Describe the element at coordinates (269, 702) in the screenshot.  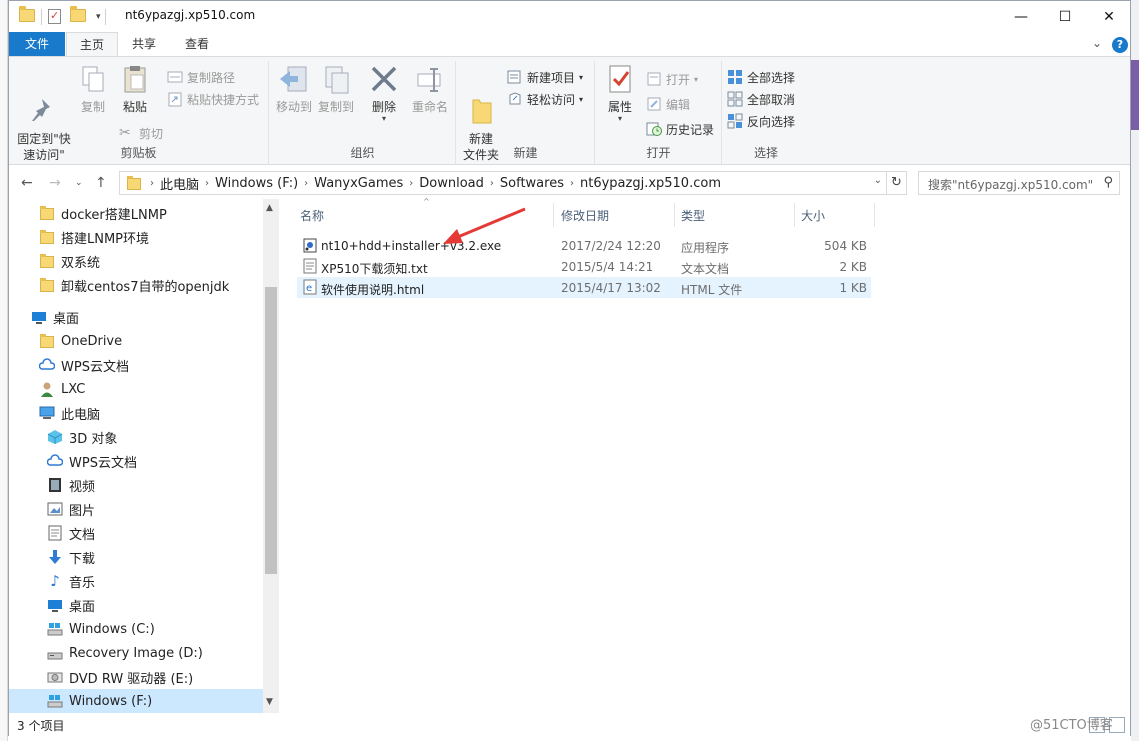
I see `scroll-down-icon: ▼` at that location.